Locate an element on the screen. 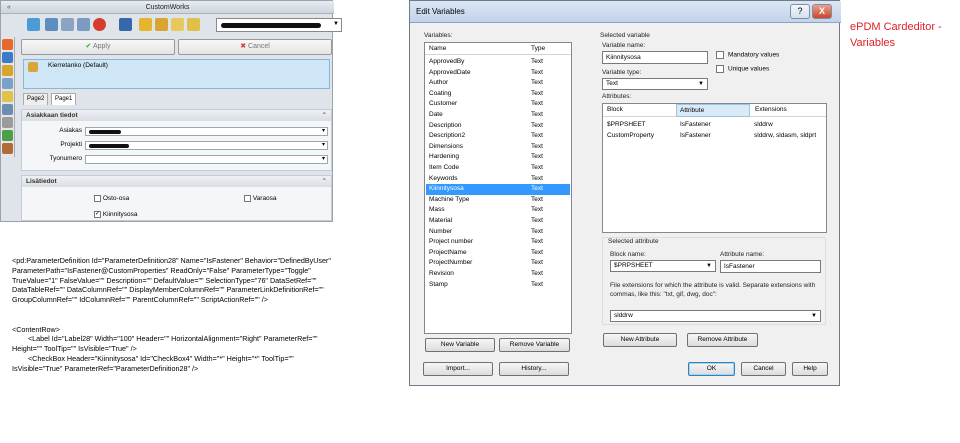 Image resolution: width=960 pixels, height=443 pixels. tab-page1: Page1 is located at coordinates (64, 99).